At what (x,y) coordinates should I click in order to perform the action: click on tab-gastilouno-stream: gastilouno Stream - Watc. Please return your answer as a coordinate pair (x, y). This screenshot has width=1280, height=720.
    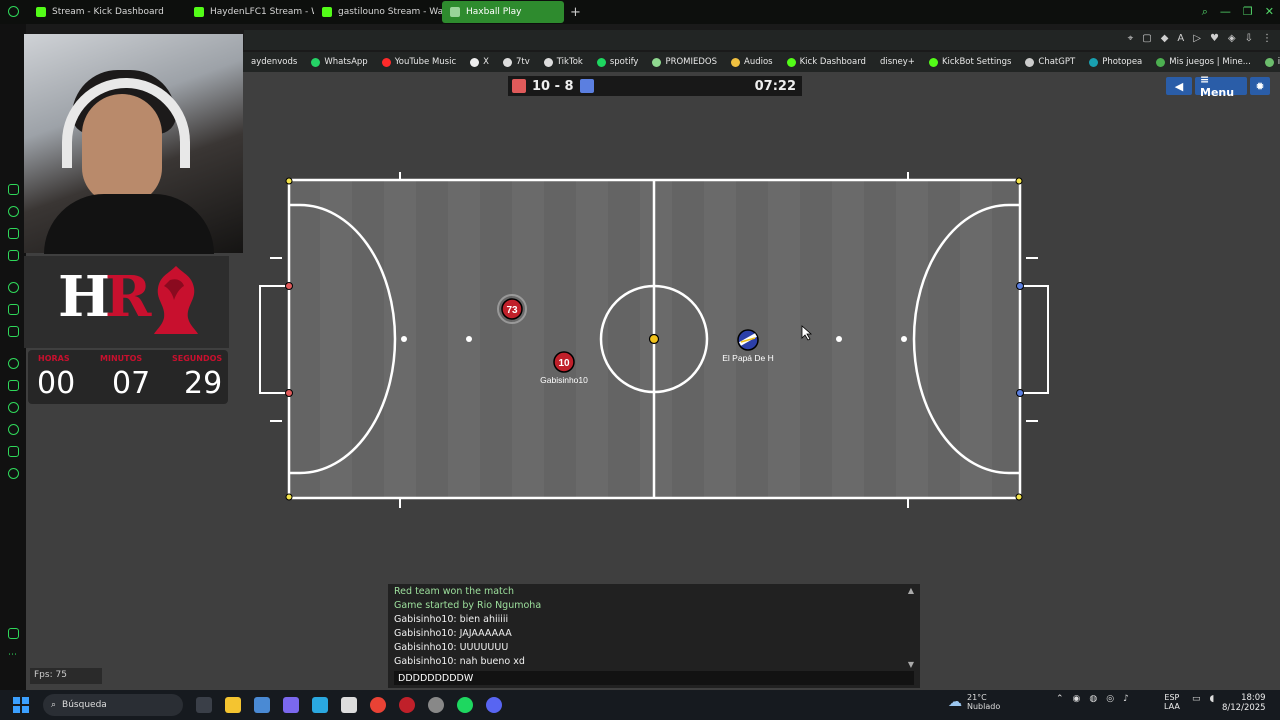
    Looking at the image, I should click on (378, 12).